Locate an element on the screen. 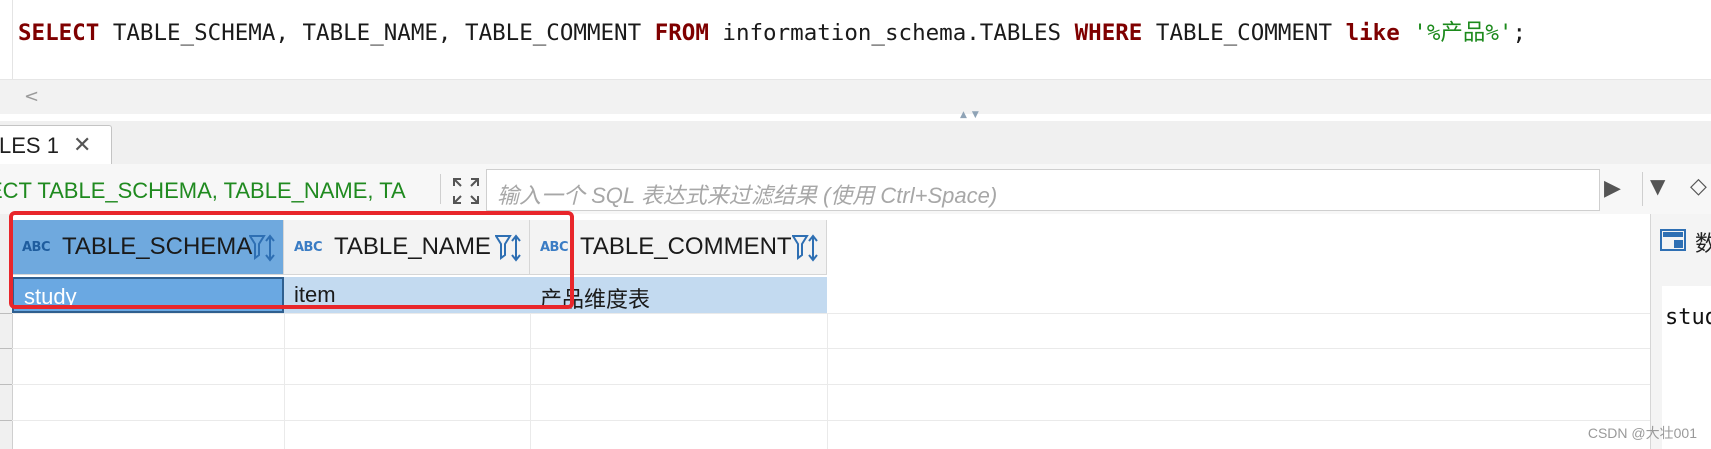 This screenshot has width=1711, height=449. column-header-label: TABLE_SCHEMA is located at coordinates (157, 246).